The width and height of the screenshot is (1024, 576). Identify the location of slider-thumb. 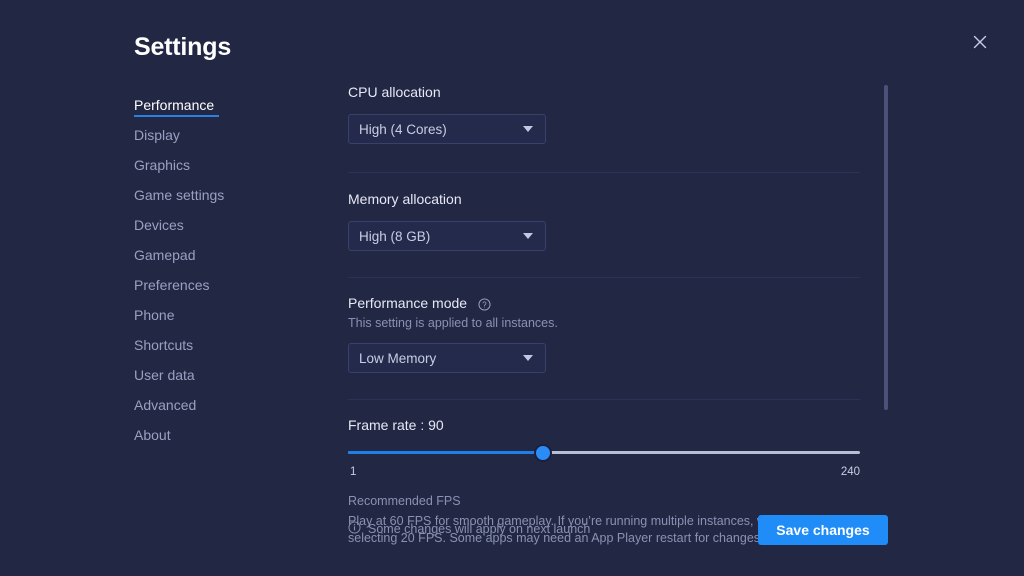
(542, 453).